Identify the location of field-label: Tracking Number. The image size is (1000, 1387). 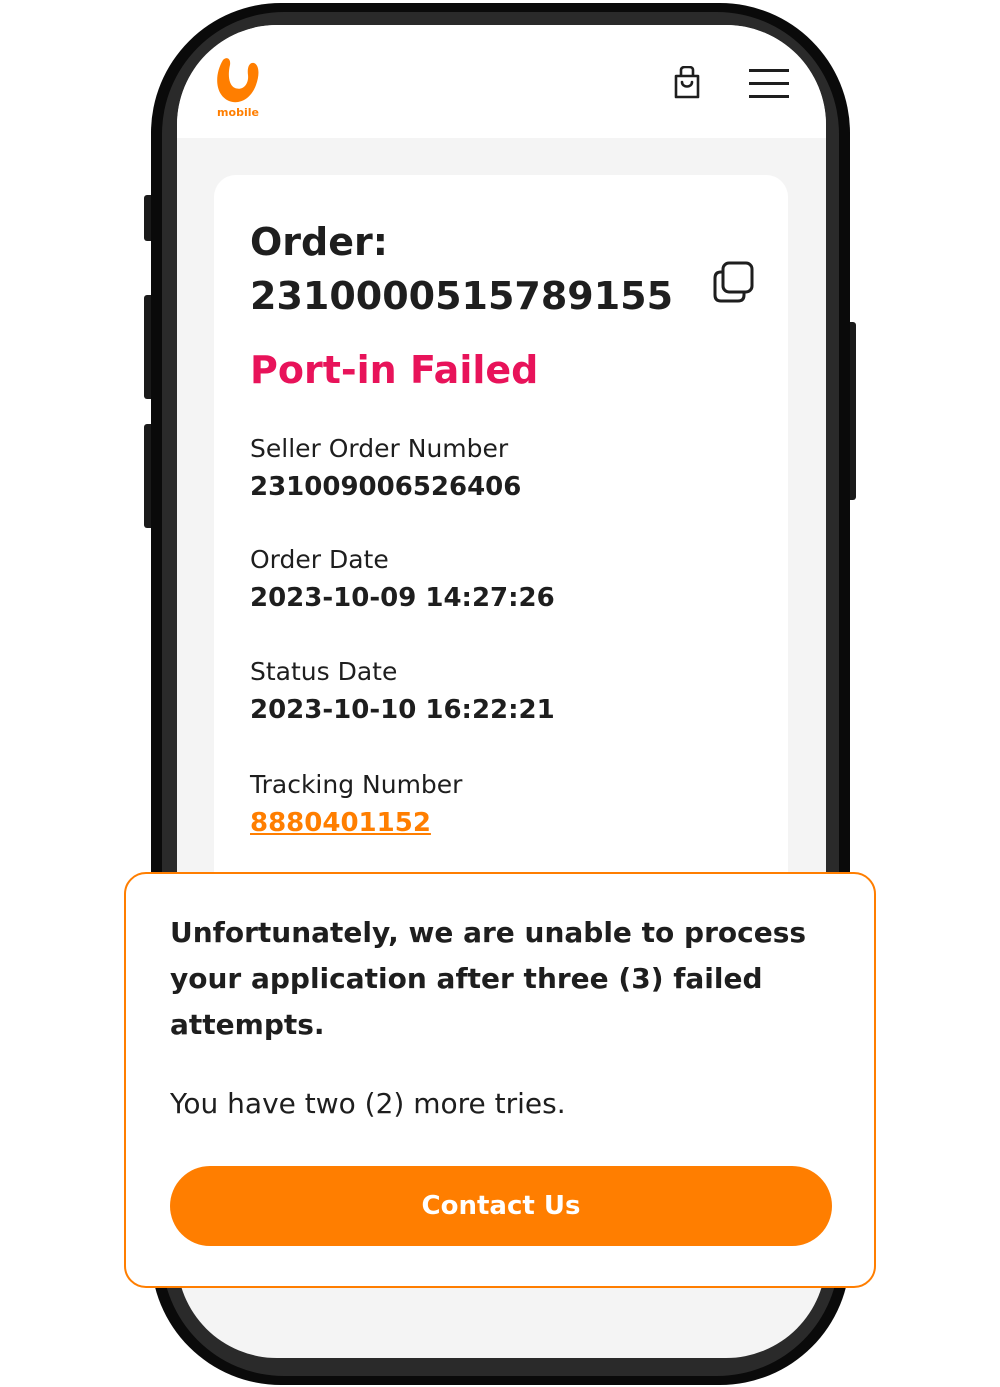
(356, 784).